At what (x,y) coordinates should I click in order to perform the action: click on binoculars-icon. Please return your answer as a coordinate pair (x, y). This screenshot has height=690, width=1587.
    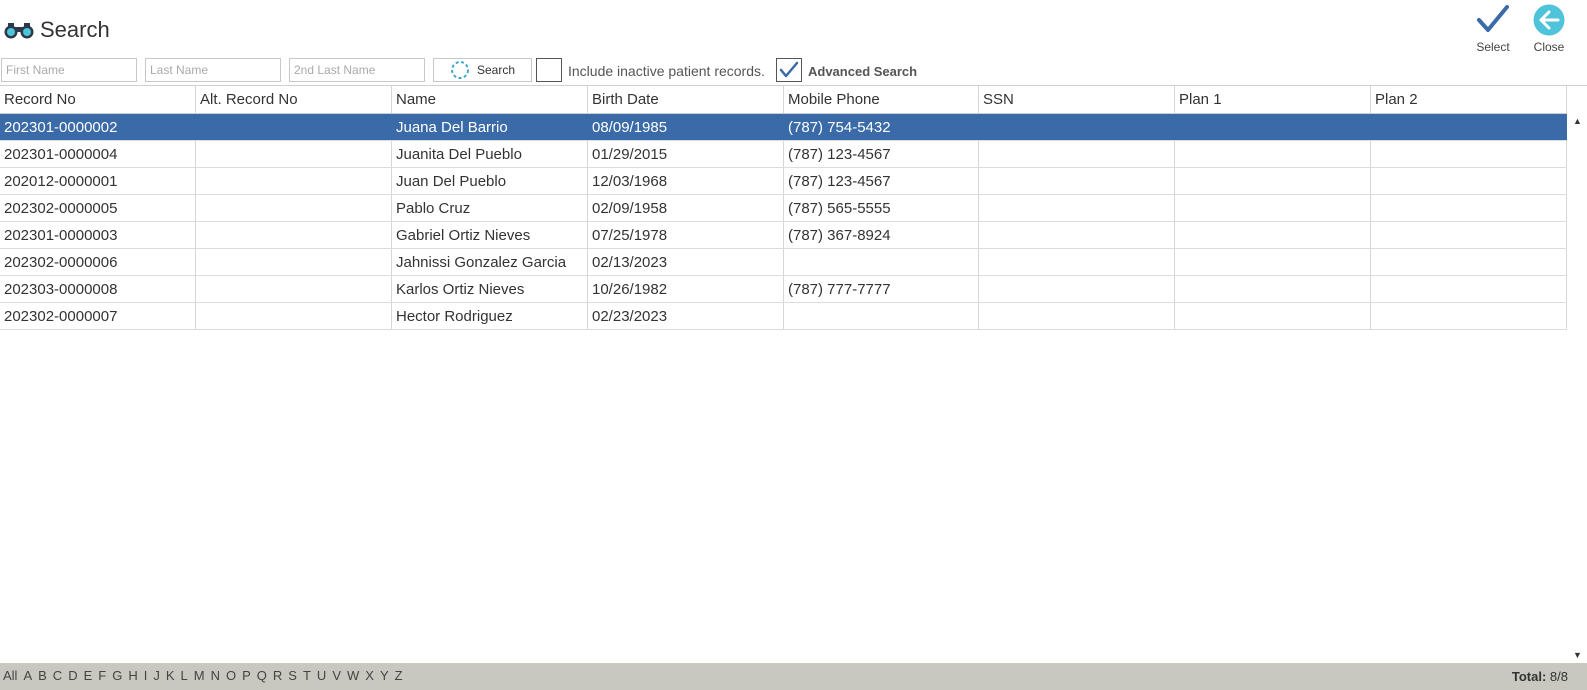
    Looking at the image, I should click on (19, 31).